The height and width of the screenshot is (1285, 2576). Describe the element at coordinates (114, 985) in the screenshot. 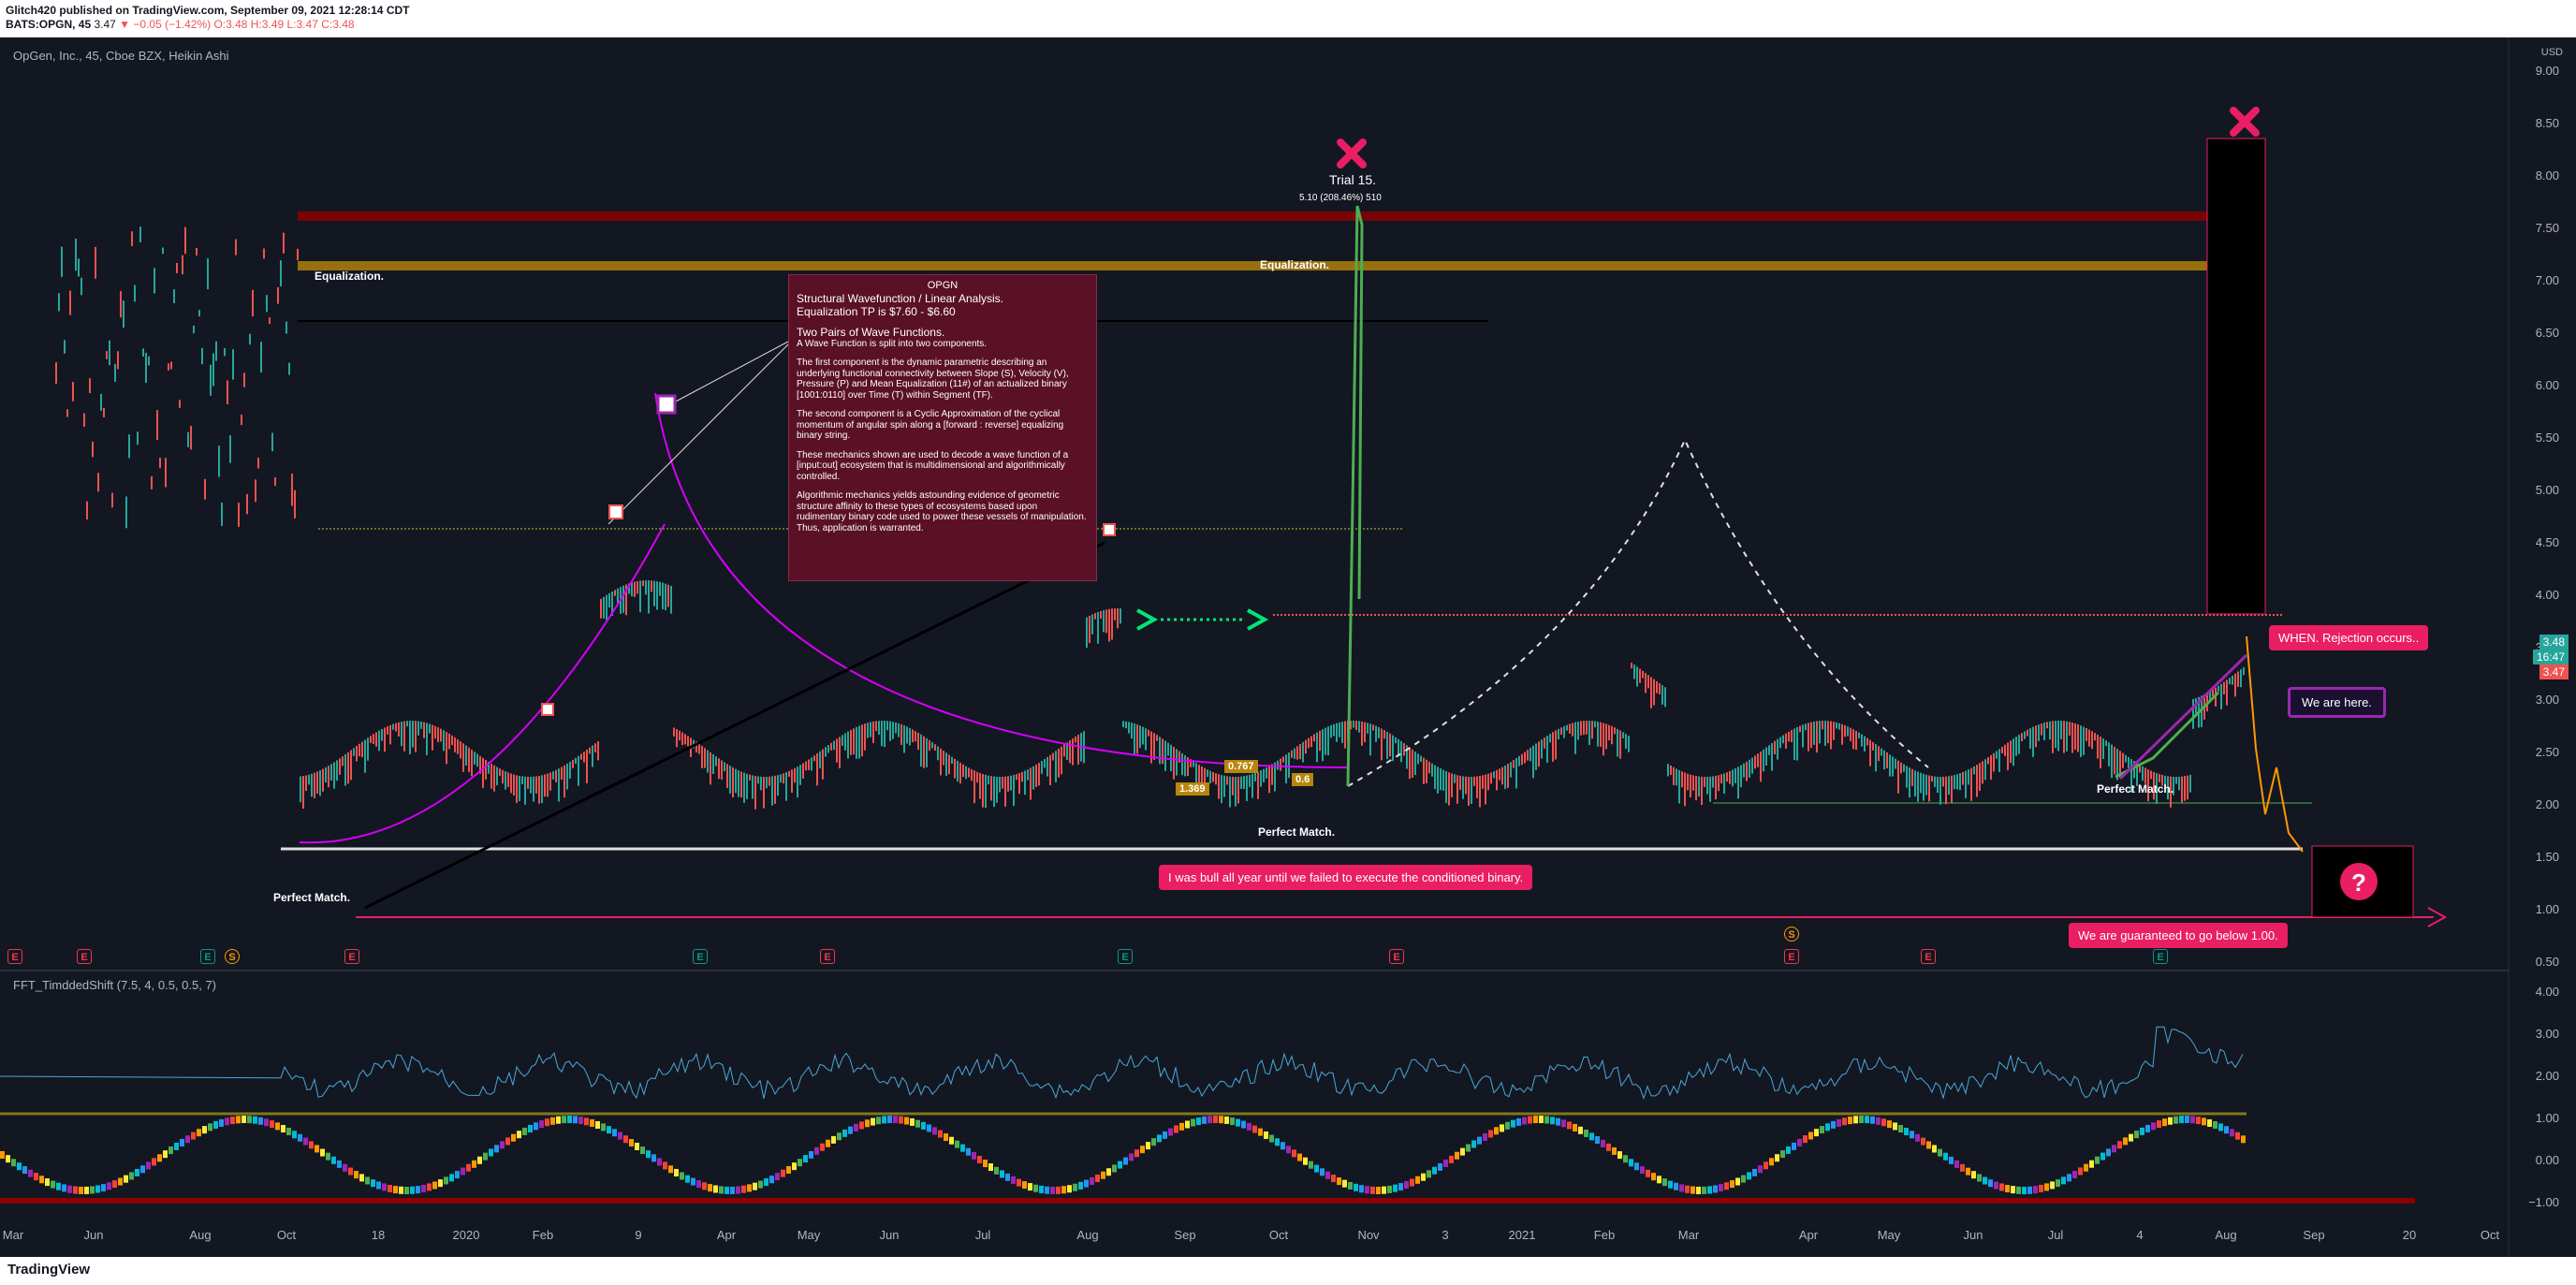

I see `indicator-title: FFT_TimddedShift (7.5, 4, 0.5, 0.5, 7)` at that location.